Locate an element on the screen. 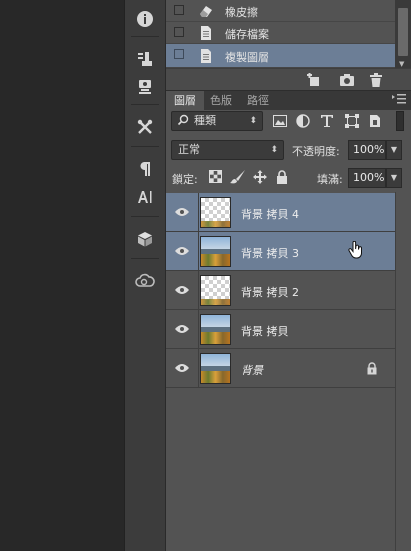 Image resolution: width=411 pixels, height=551 pixels. character-styles-icon is located at coordinates (145, 197).